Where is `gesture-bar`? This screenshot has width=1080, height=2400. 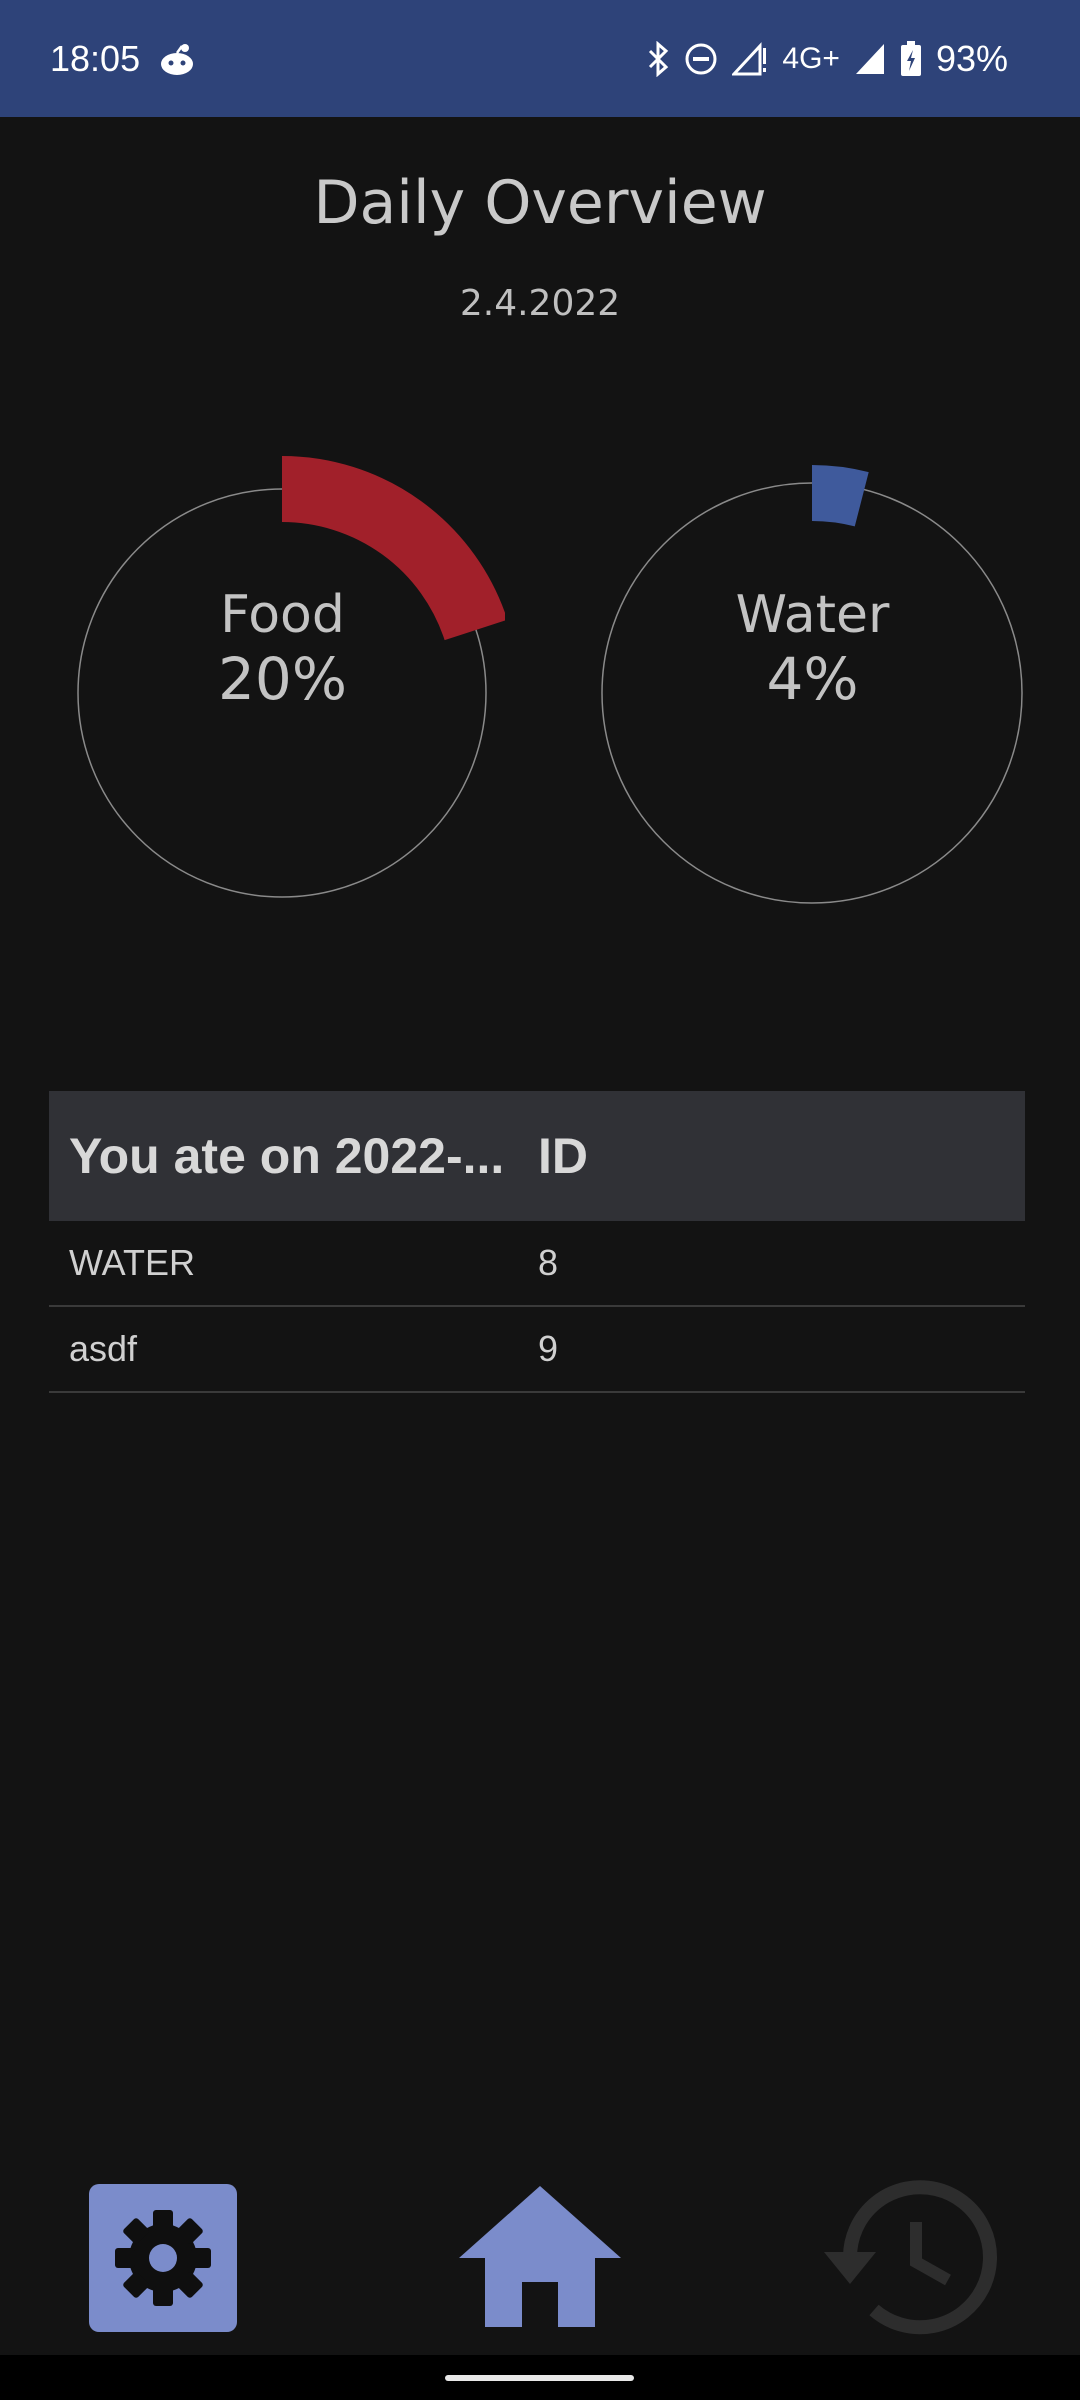
gesture-bar is located at coordinates (540, 2377).